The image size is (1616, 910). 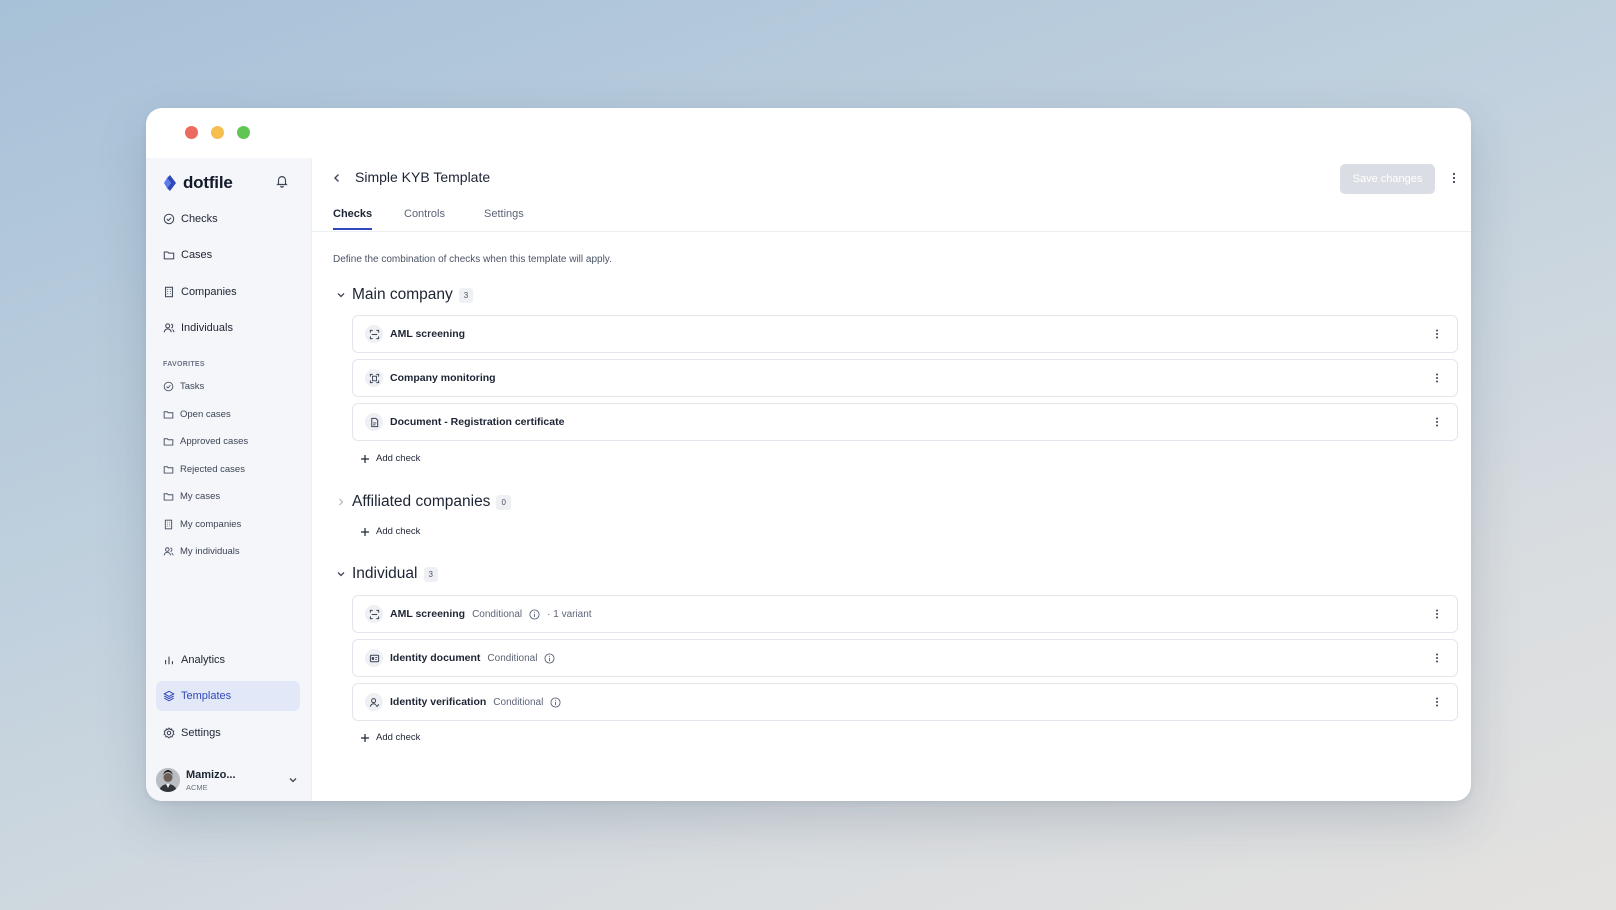 What do you see at coordinates (197, 255) in the screenshot?
I see `sidebar-item-label: Cases` at bounding box center [197, 255].